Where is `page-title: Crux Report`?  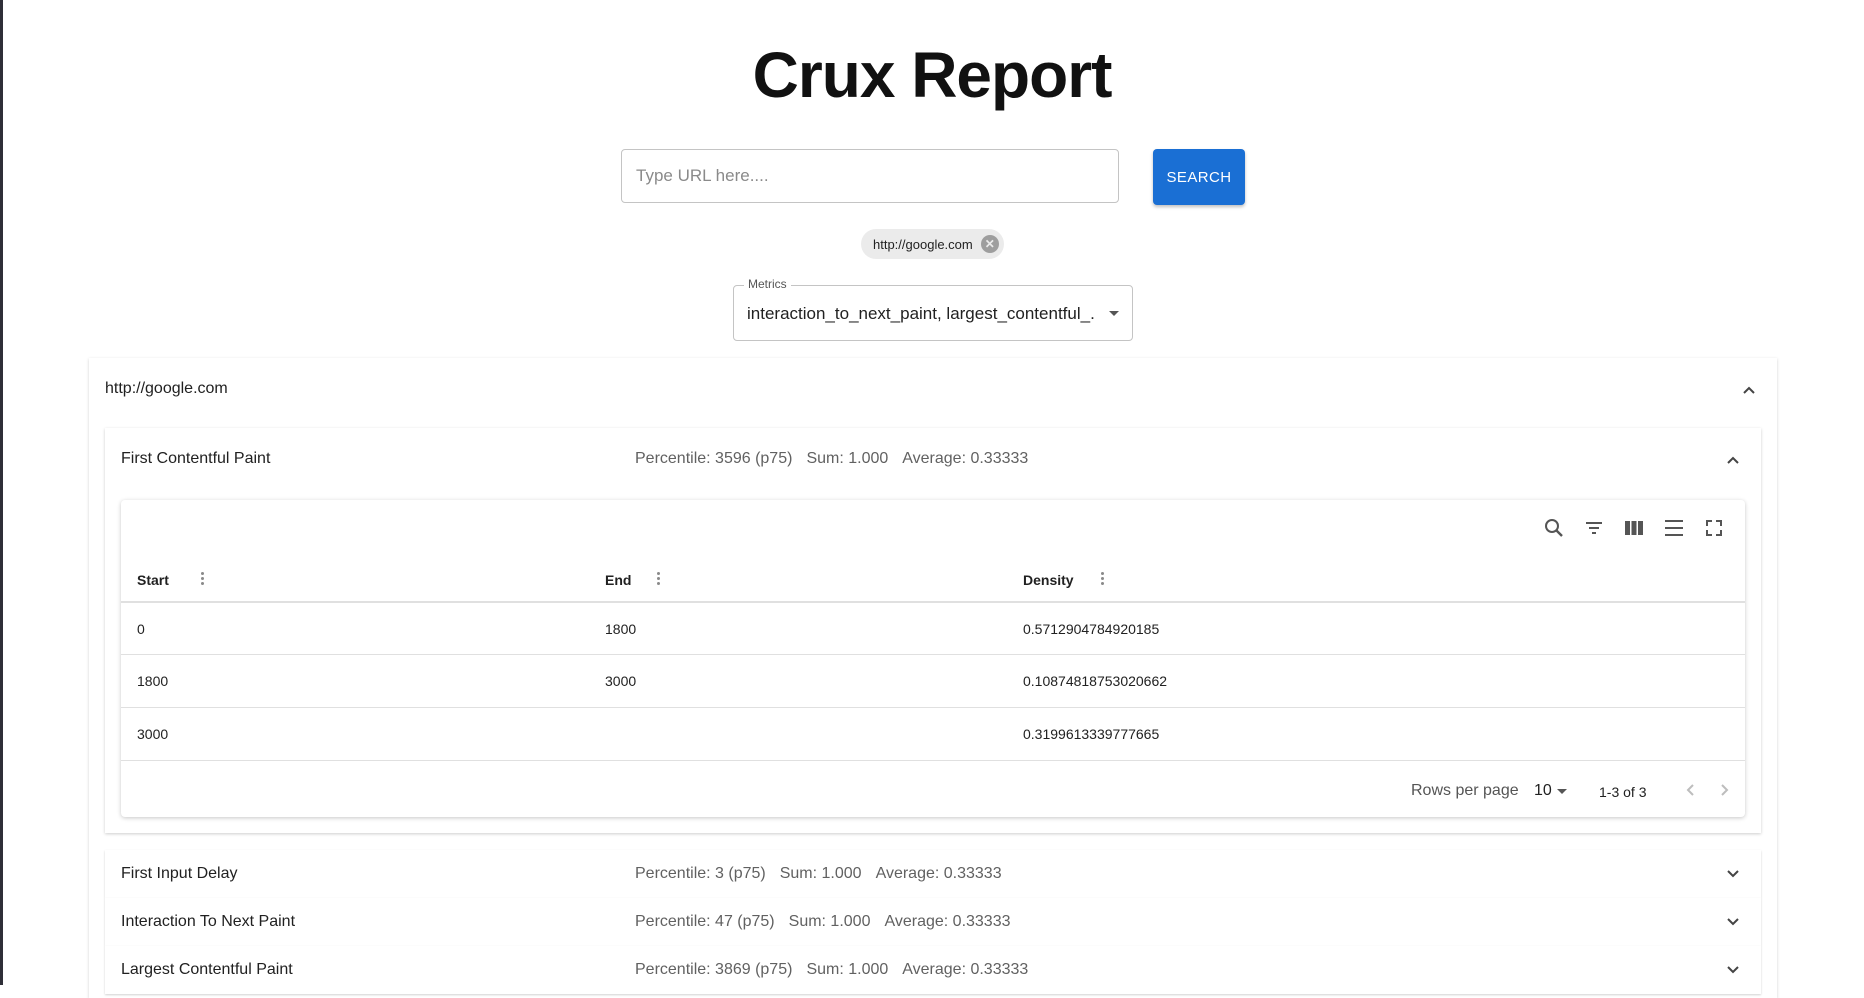 page-title: Crux Report is located at coordinates (932, 75).